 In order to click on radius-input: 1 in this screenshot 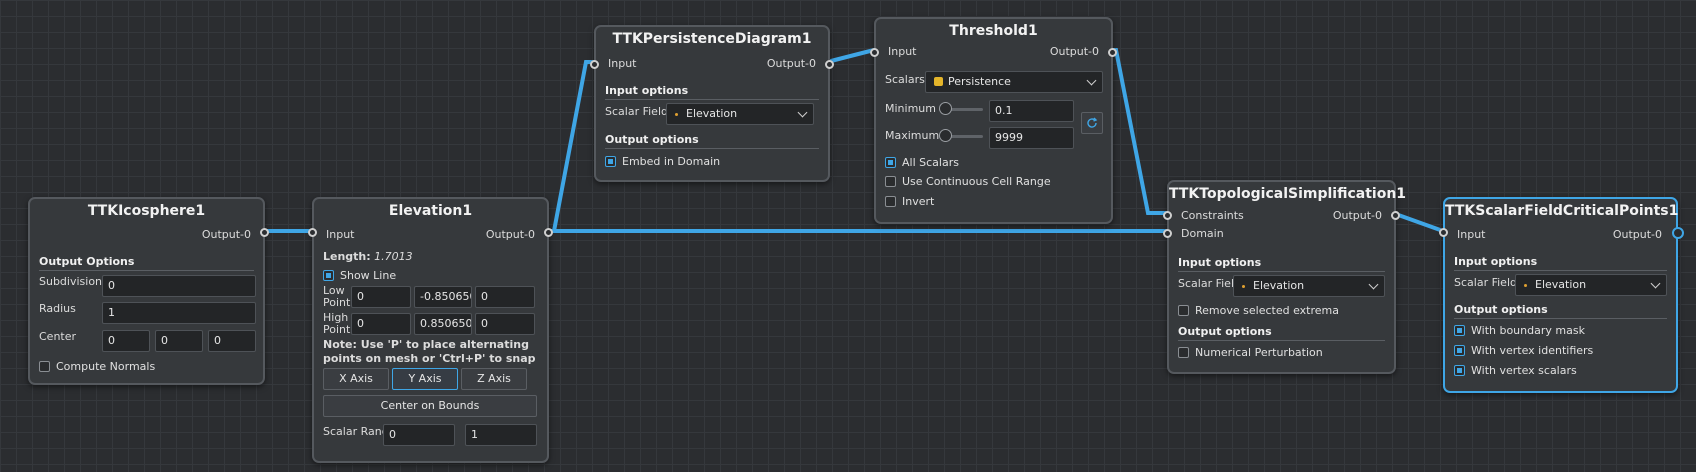, I will do `click(179, 313)`.